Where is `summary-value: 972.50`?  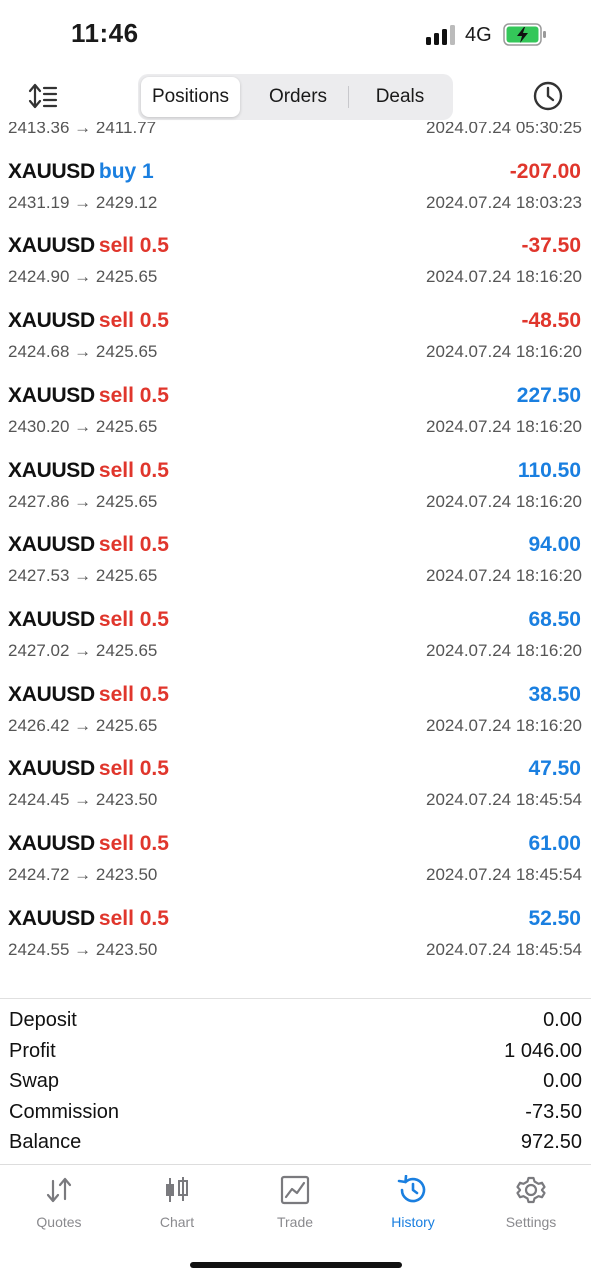 summary-value: 972.50 is located at coordinates (551, 1142).